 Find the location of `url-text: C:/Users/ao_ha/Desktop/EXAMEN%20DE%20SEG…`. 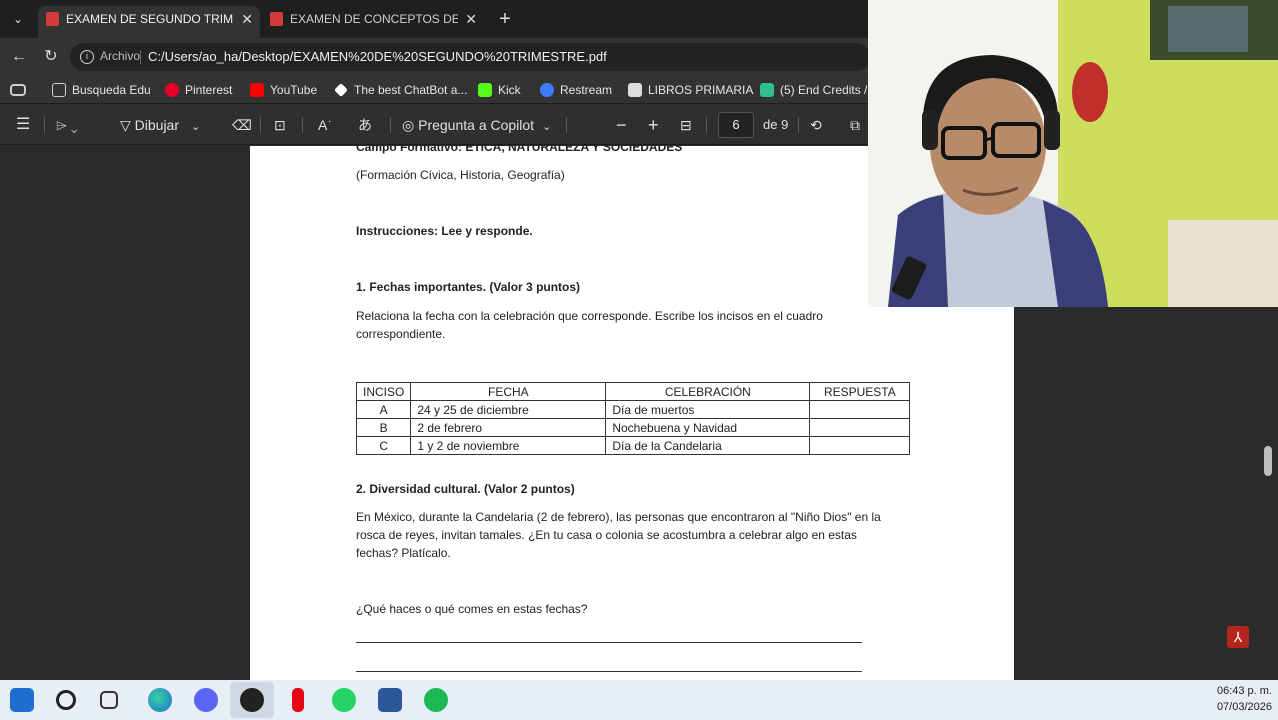

url-text: C:/Users/ao_ha/Desktop/EXAMEN%20DE%20SEG… is located at coordinates (377, 56).